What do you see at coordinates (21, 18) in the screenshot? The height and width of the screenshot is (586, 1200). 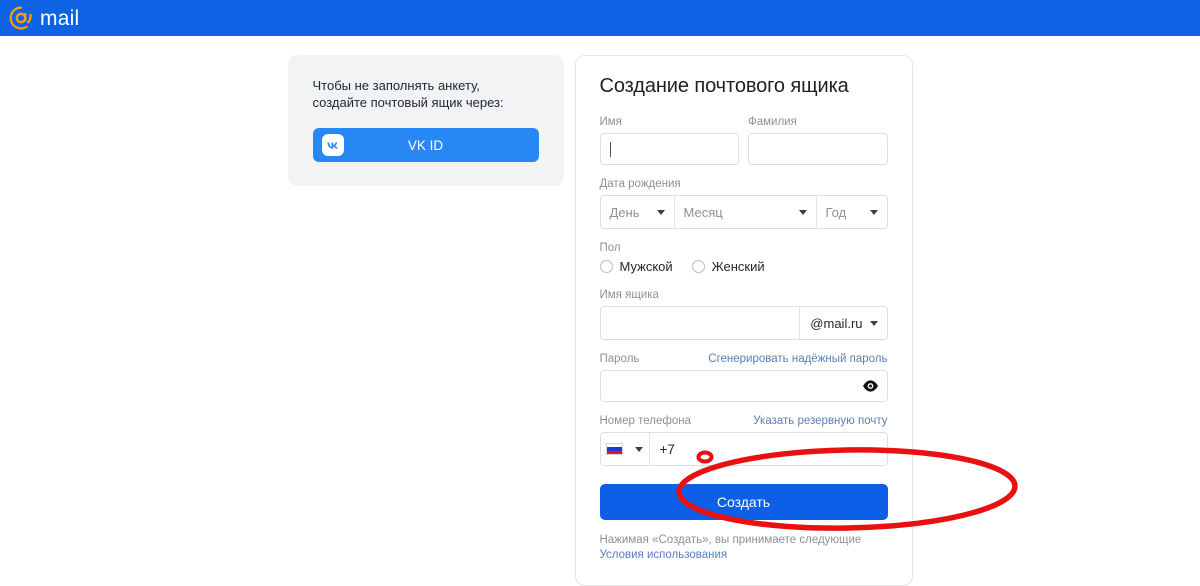 I see `at-sign-icon` at bounding box center [21, 18].